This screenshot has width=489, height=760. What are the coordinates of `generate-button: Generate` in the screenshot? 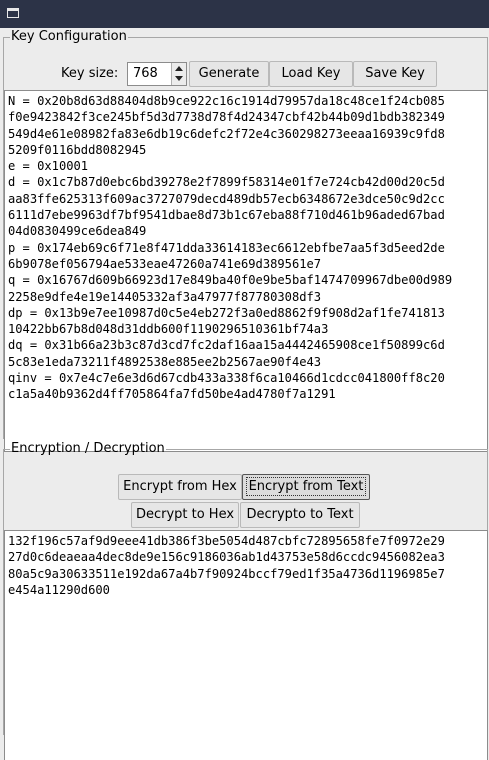 It's located at (229, 74).